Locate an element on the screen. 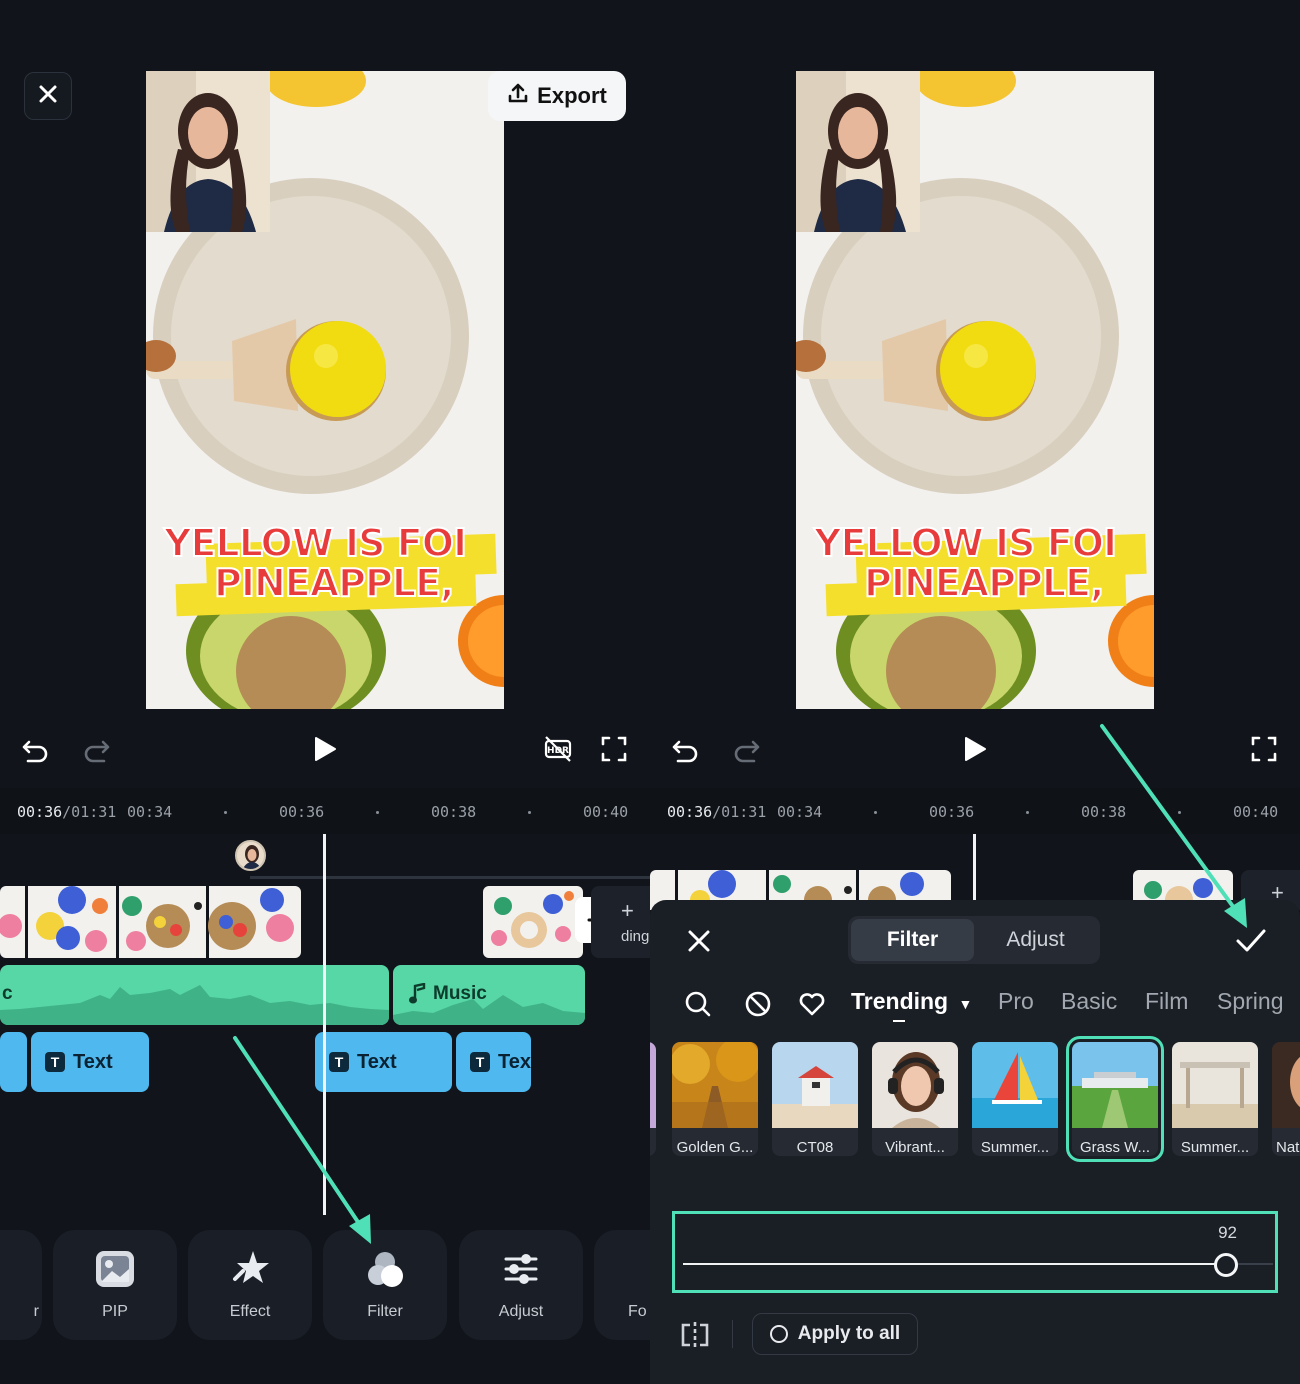 This screenshot has width=1300, height=1384. caption-line-1: YELLOW IS FOI is located at coordinates (315, 543).